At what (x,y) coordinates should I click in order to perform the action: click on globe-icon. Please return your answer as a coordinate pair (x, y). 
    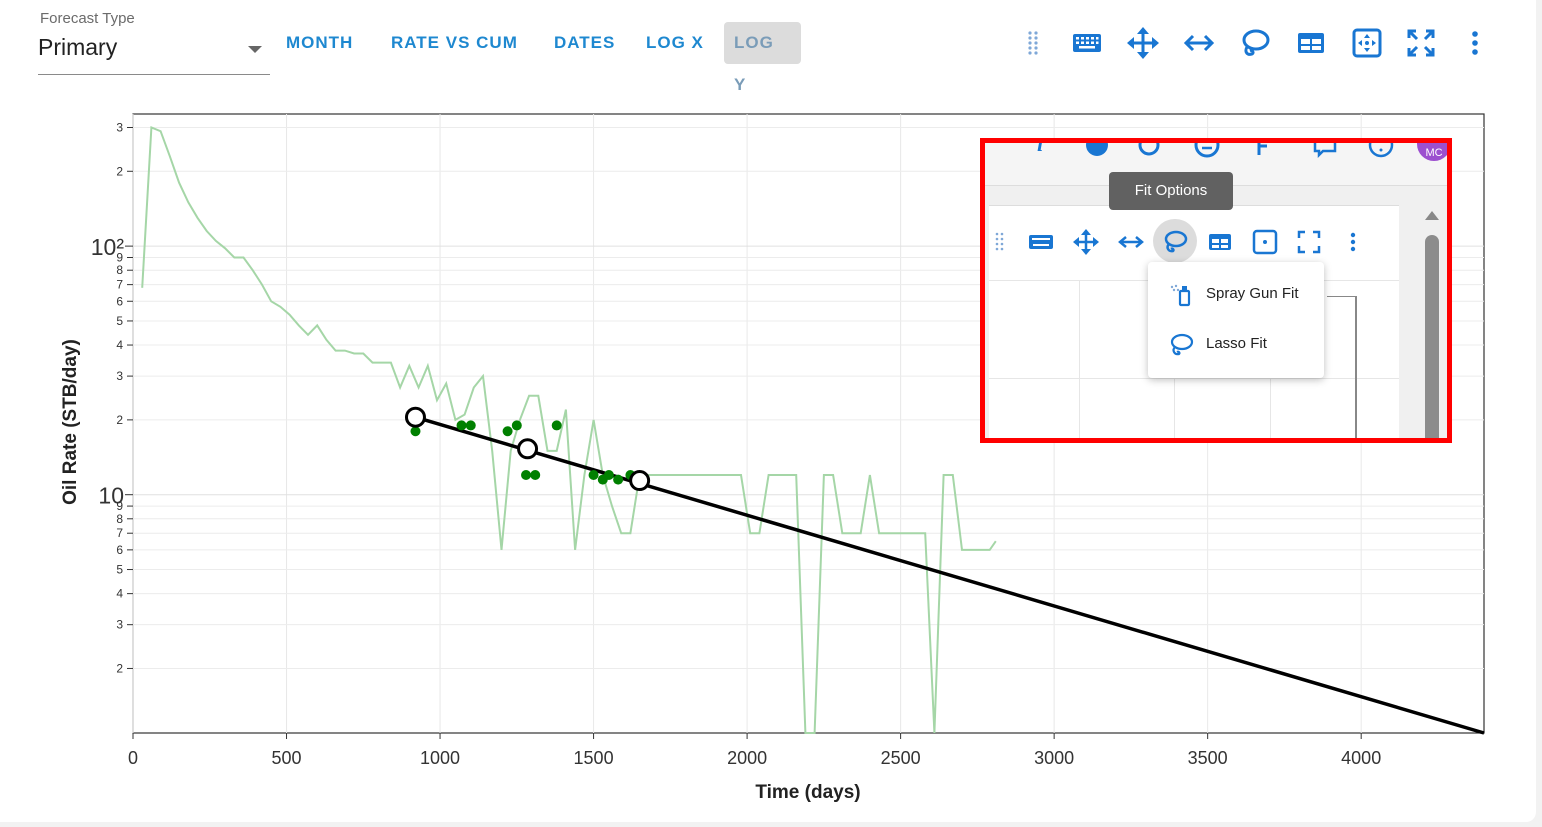
    Looking at the image, I should click on (1097, 151).